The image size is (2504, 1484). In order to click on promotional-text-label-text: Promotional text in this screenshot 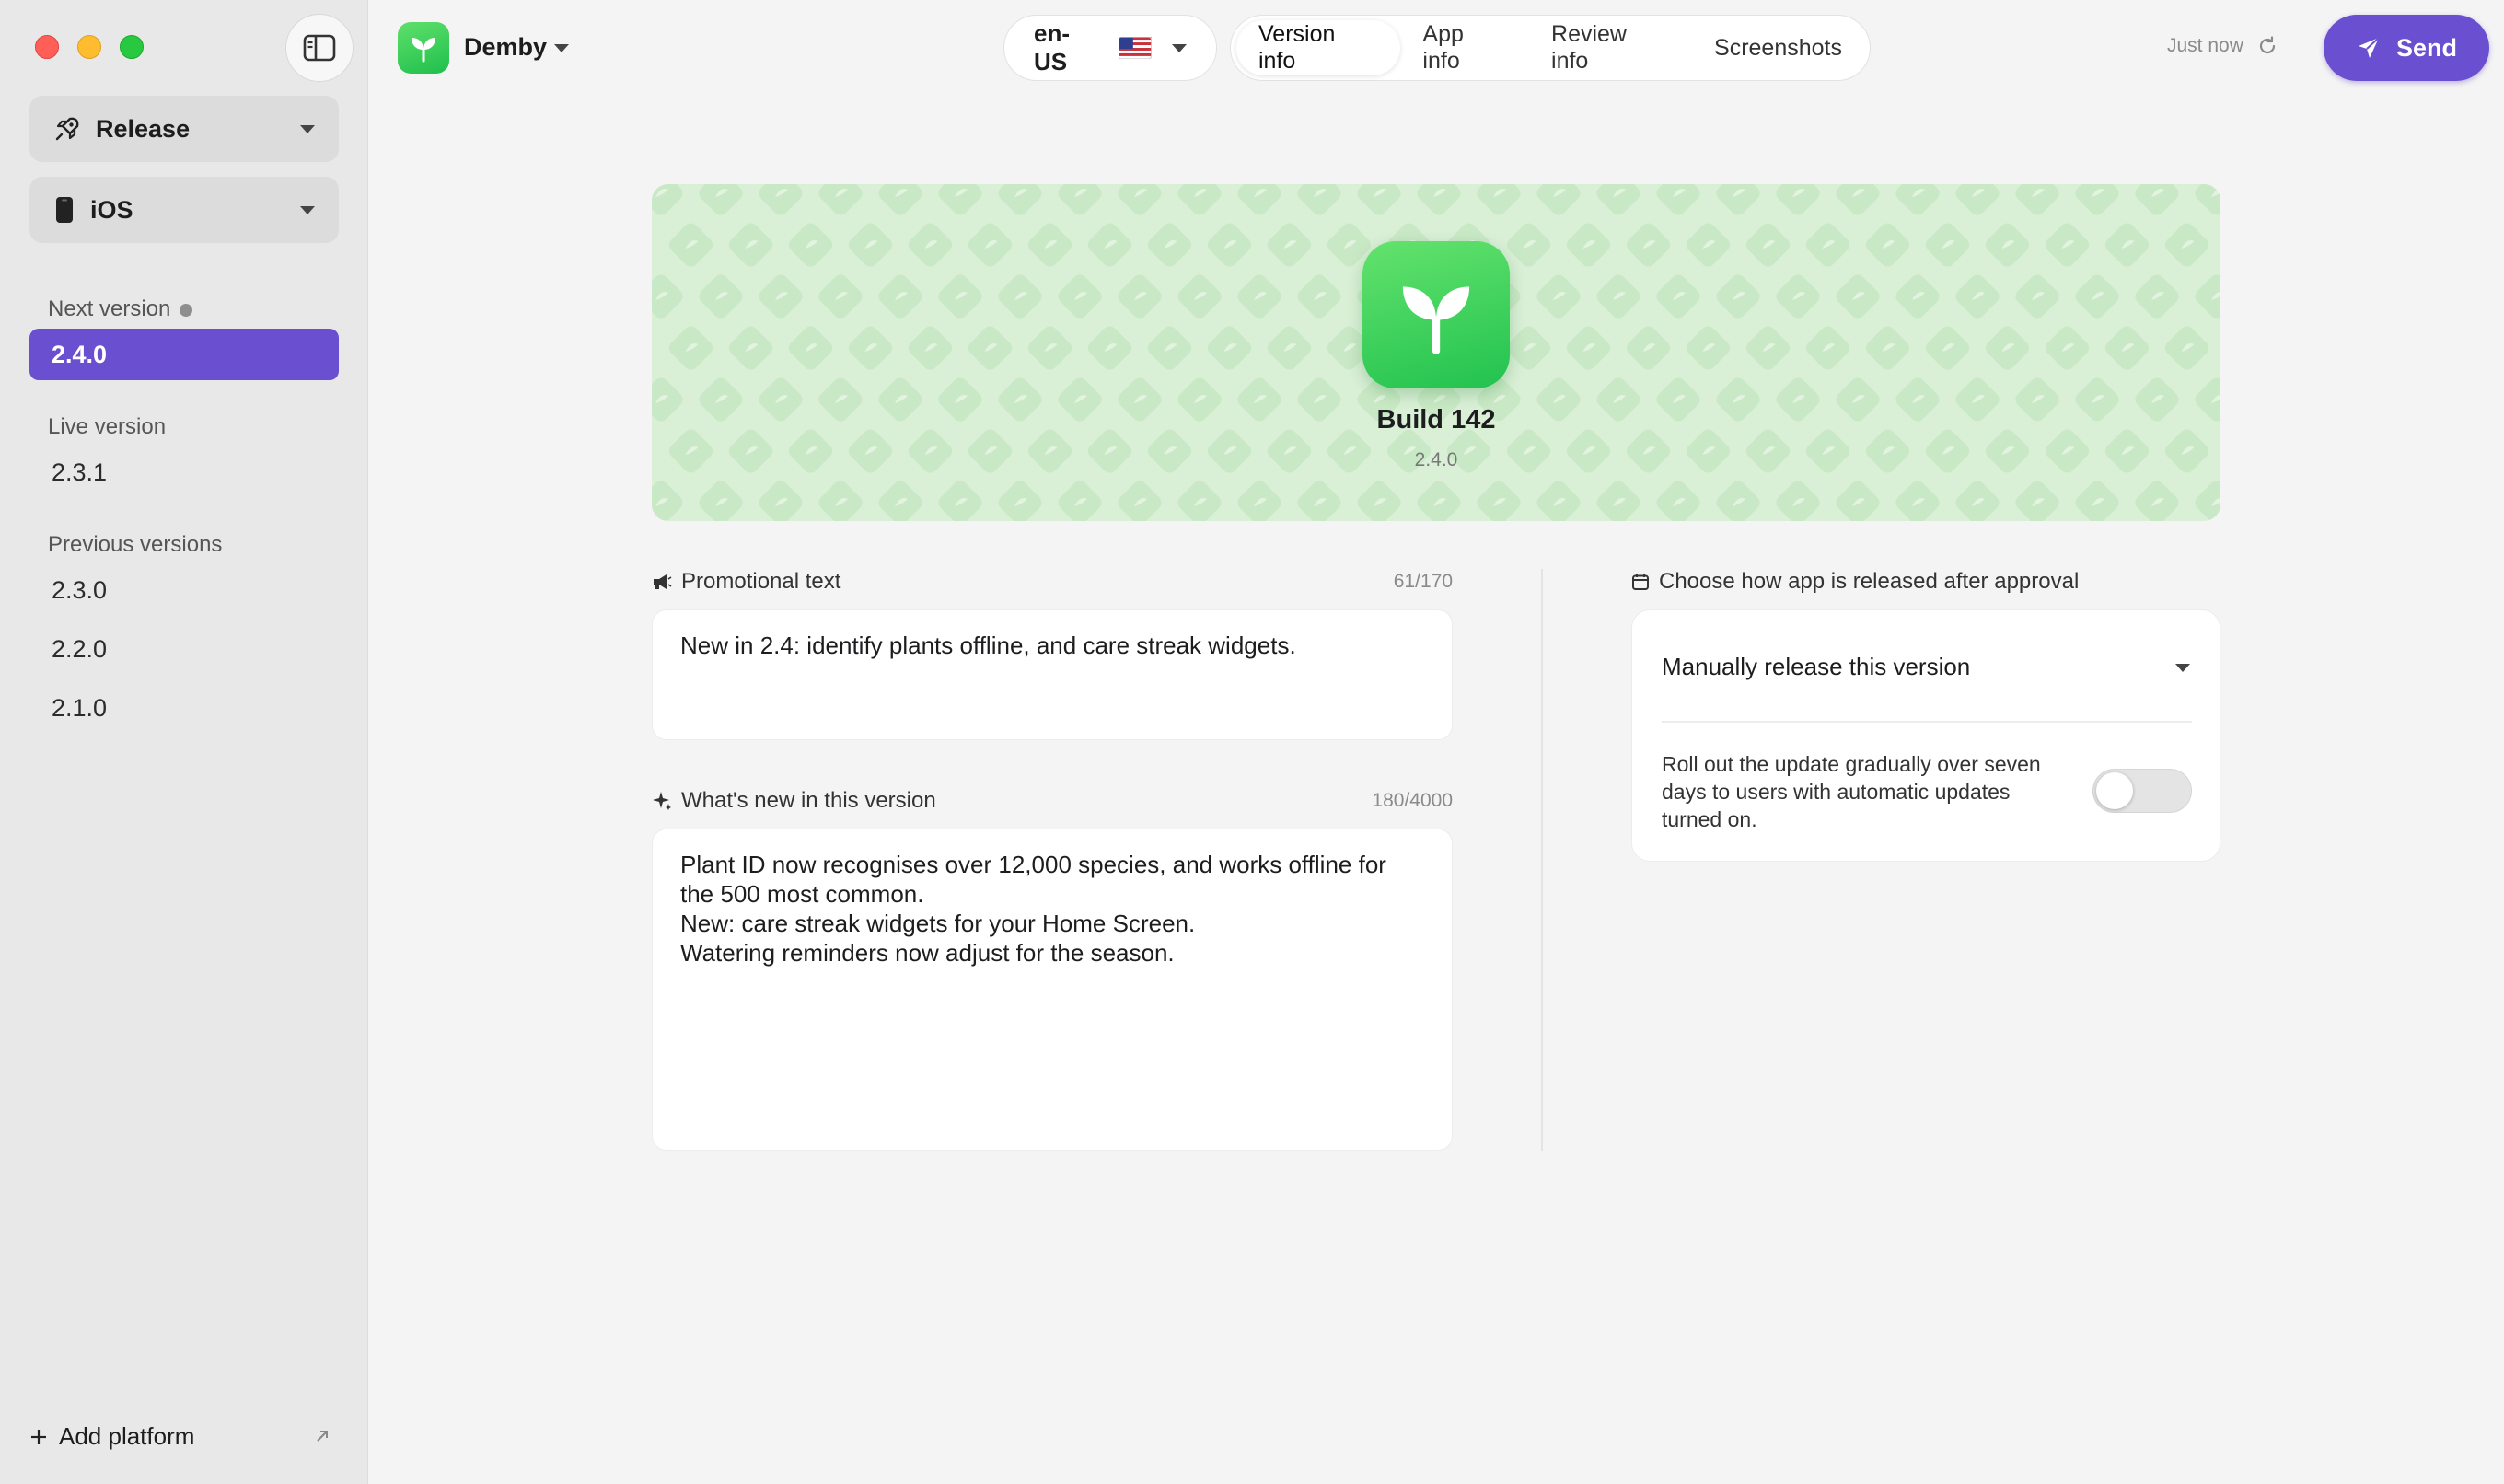, I will do `click(761, 581)`.